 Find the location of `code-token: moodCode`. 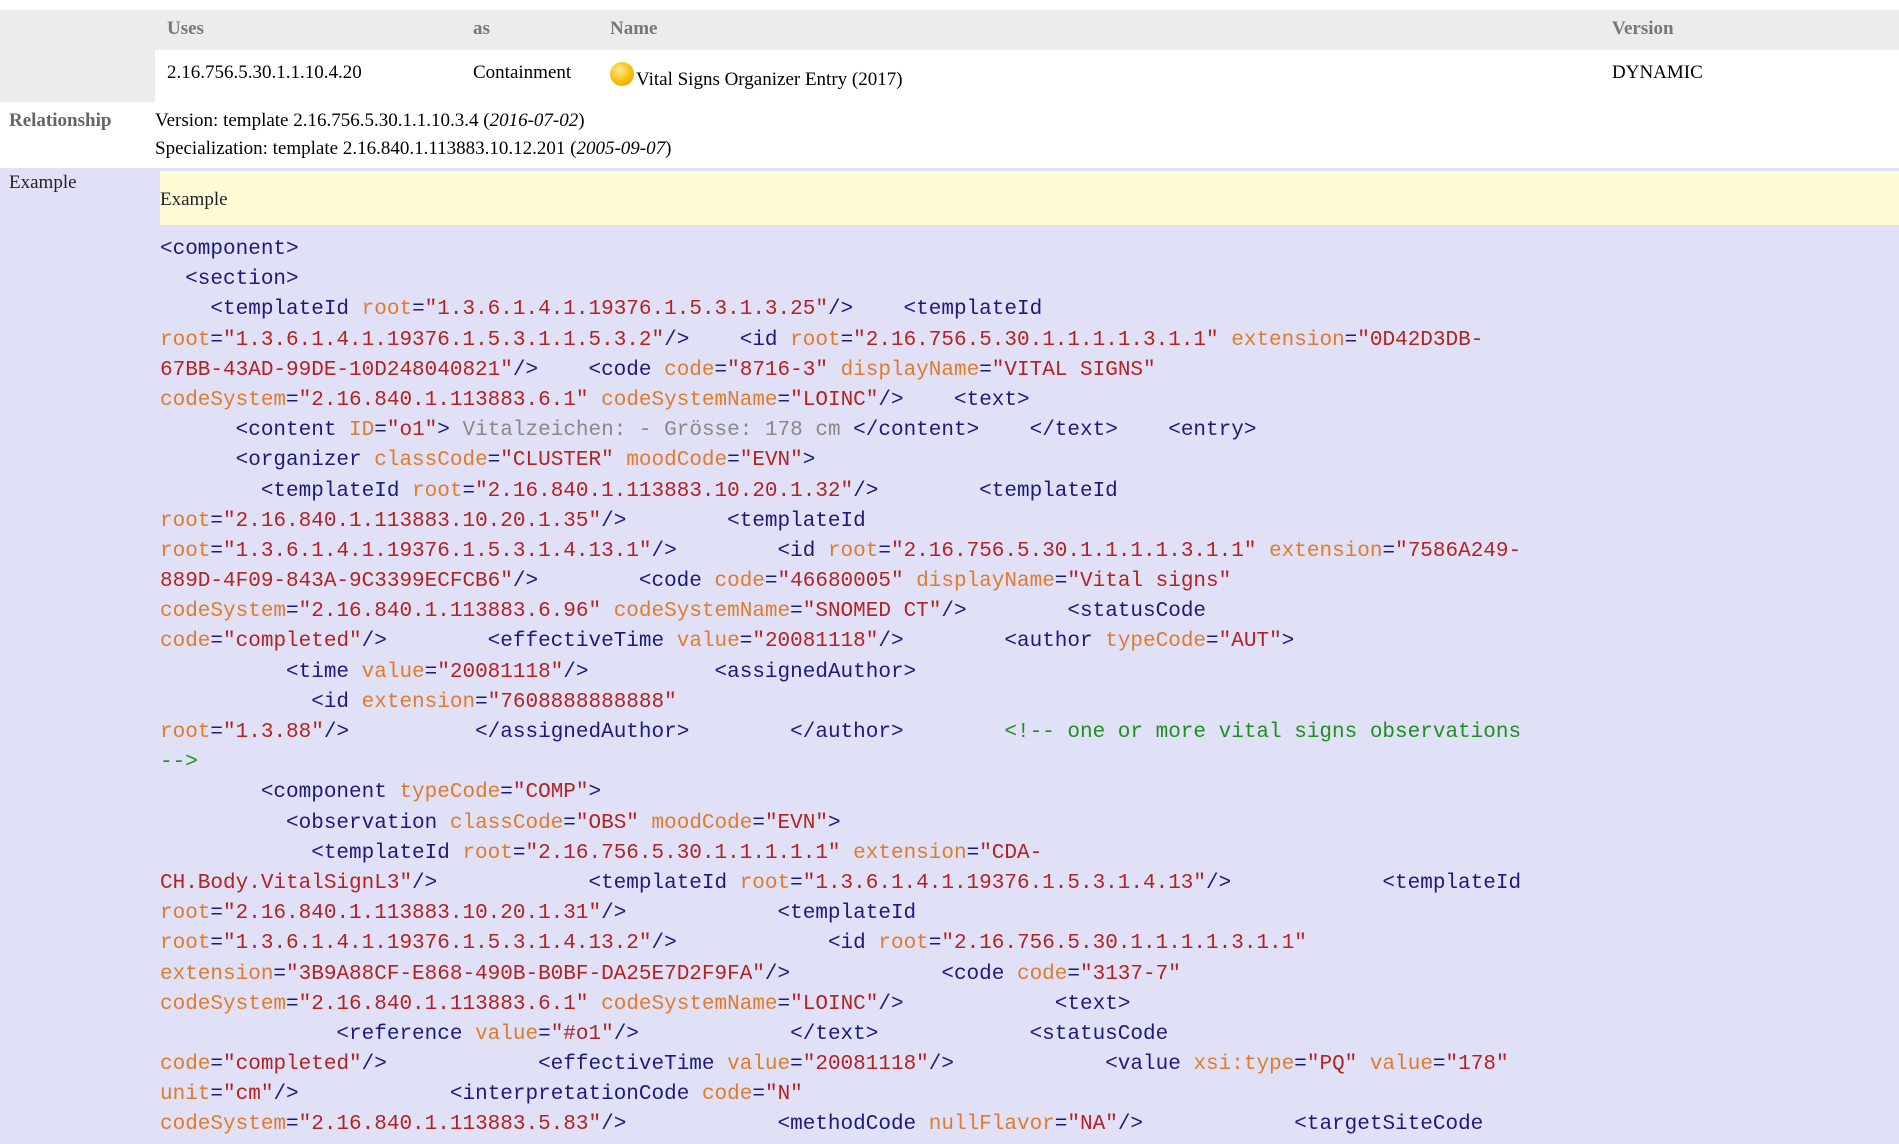

code-token: moodCode is located at coordinates (677, 461).